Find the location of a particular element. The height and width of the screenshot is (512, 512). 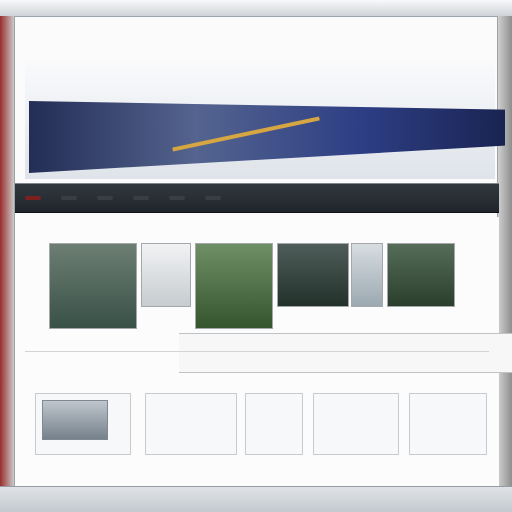

main-nav is located at coordinates (257, 198).